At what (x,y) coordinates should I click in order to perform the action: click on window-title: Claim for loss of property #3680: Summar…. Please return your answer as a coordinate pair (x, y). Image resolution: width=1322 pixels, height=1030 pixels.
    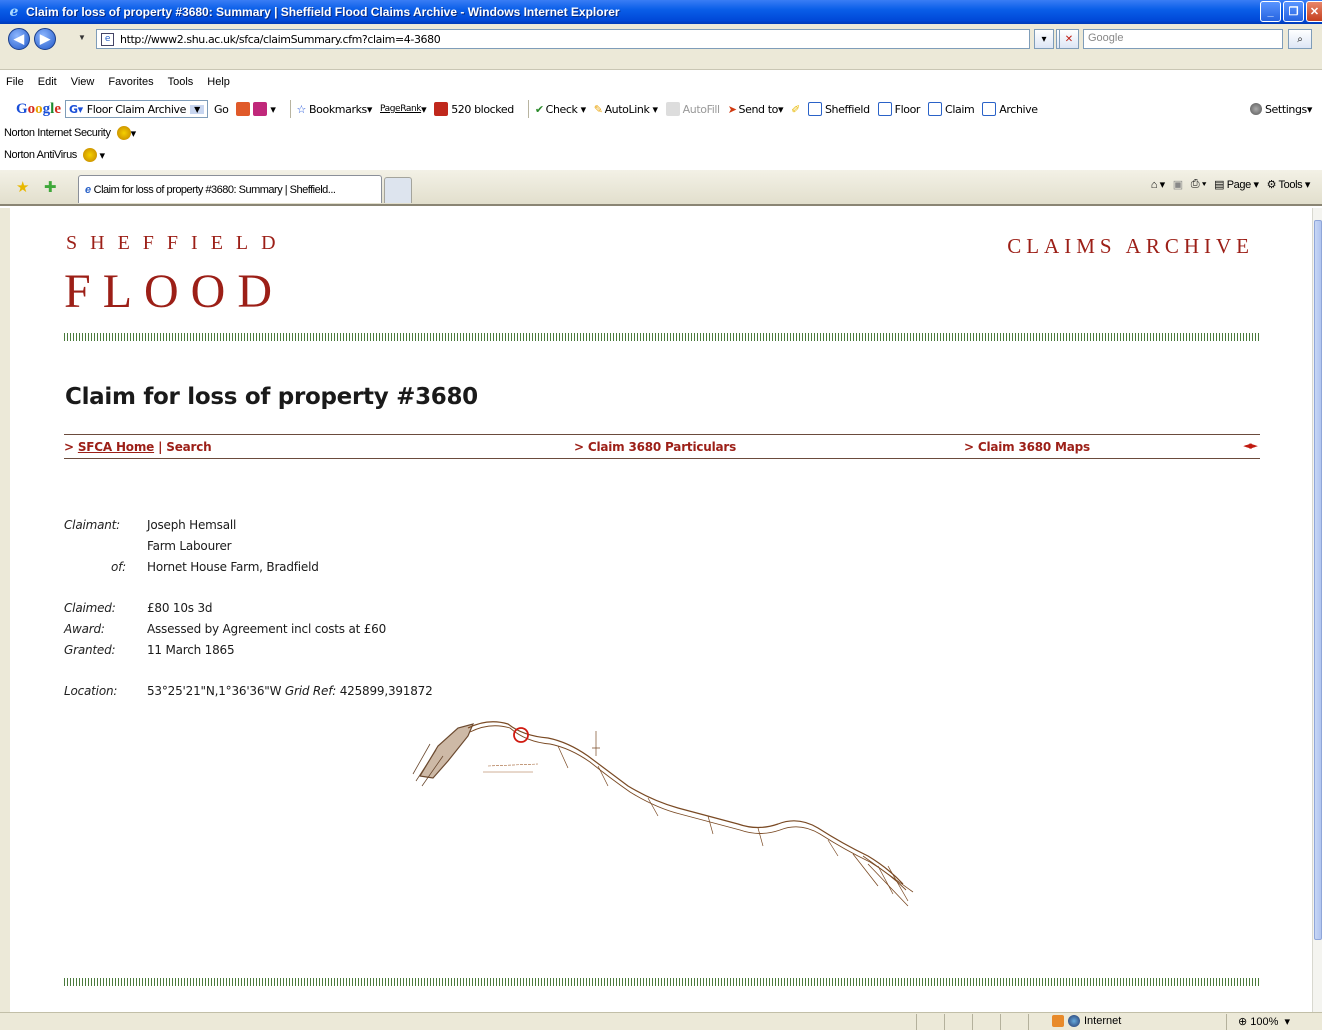
    Looking at the image, I should click on (323, 12).